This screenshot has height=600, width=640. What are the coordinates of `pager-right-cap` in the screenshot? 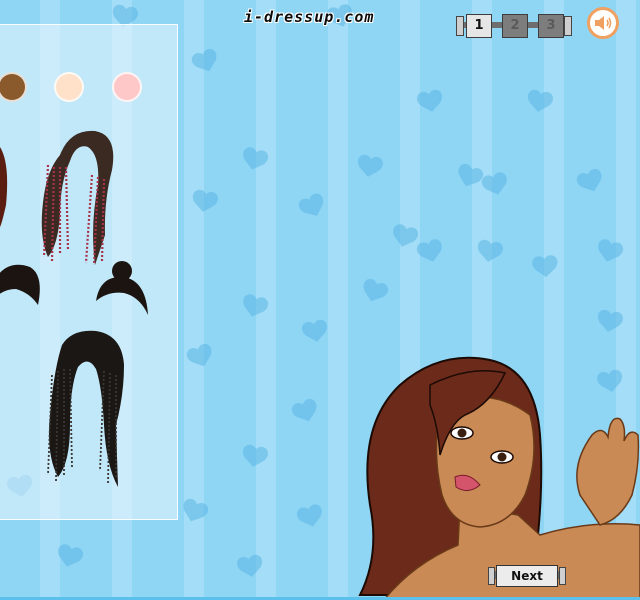 It's located at (568, 26).